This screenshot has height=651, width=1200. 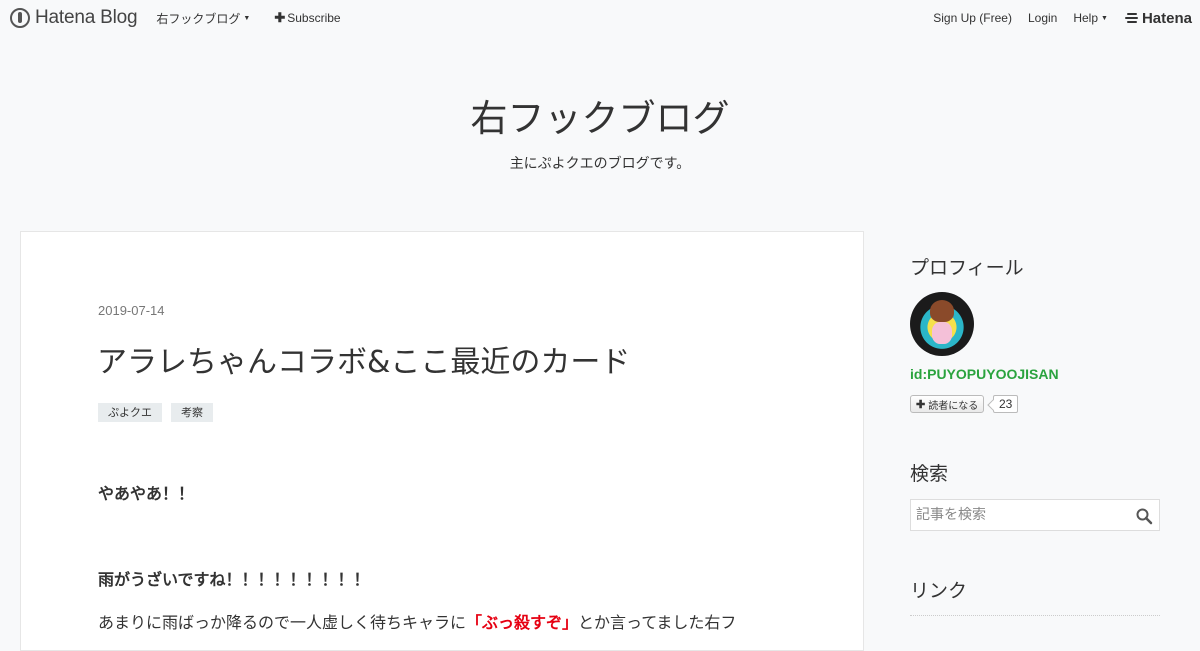 I want to click on login-link: Login, so click(x=1042, y=18).